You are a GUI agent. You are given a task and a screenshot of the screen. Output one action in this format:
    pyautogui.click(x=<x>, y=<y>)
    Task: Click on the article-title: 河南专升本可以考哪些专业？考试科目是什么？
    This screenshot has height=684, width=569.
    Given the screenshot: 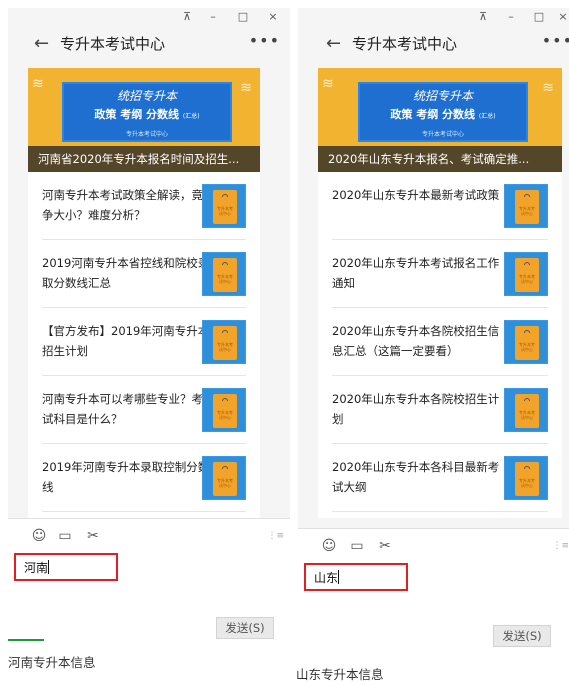 What is the action you would take?
    pyautogui.click(x=122, y=409)
    